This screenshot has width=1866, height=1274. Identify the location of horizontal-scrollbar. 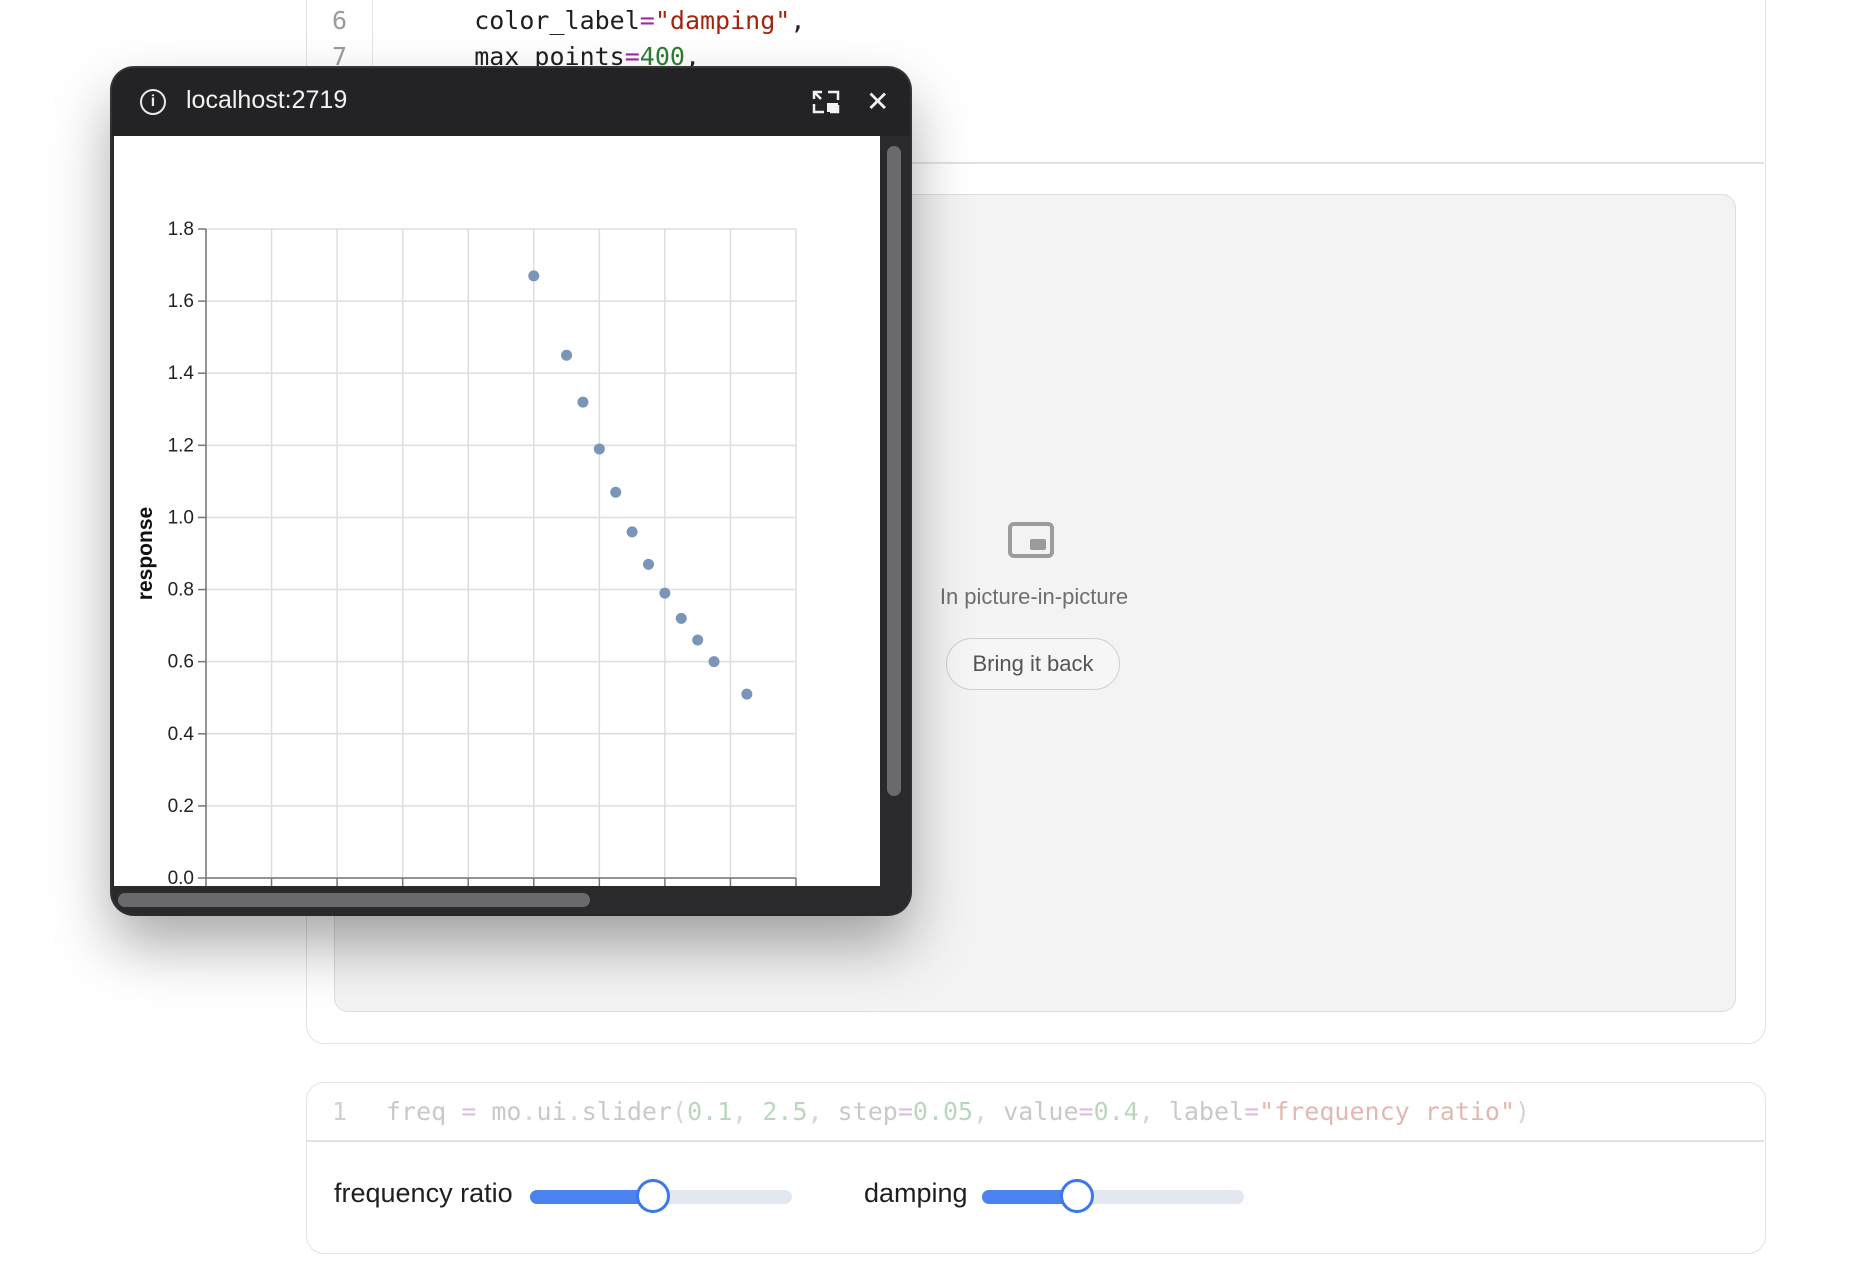
(511, 900).